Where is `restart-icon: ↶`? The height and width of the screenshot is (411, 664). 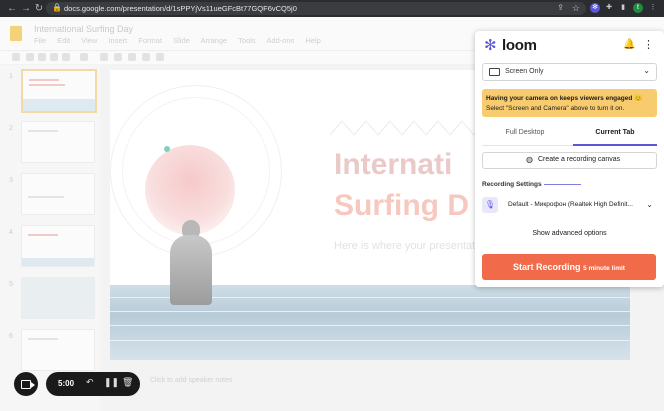 restart-icon: ↶ is located at coordinates (90, 382).